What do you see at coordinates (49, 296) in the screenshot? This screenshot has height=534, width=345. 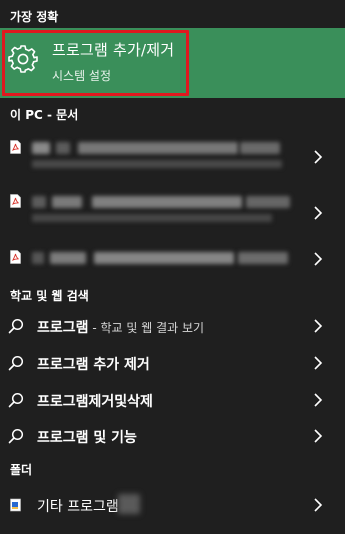 I see `section-header-web-search: 학교 및 웹 검색` at bounding box center [49, 296].